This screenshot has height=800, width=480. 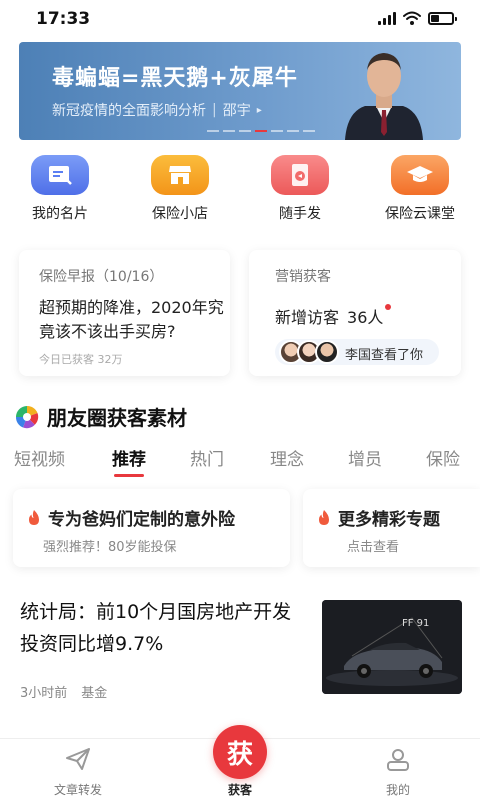 I want to click on signal-icon, so click(x=387, y=18).